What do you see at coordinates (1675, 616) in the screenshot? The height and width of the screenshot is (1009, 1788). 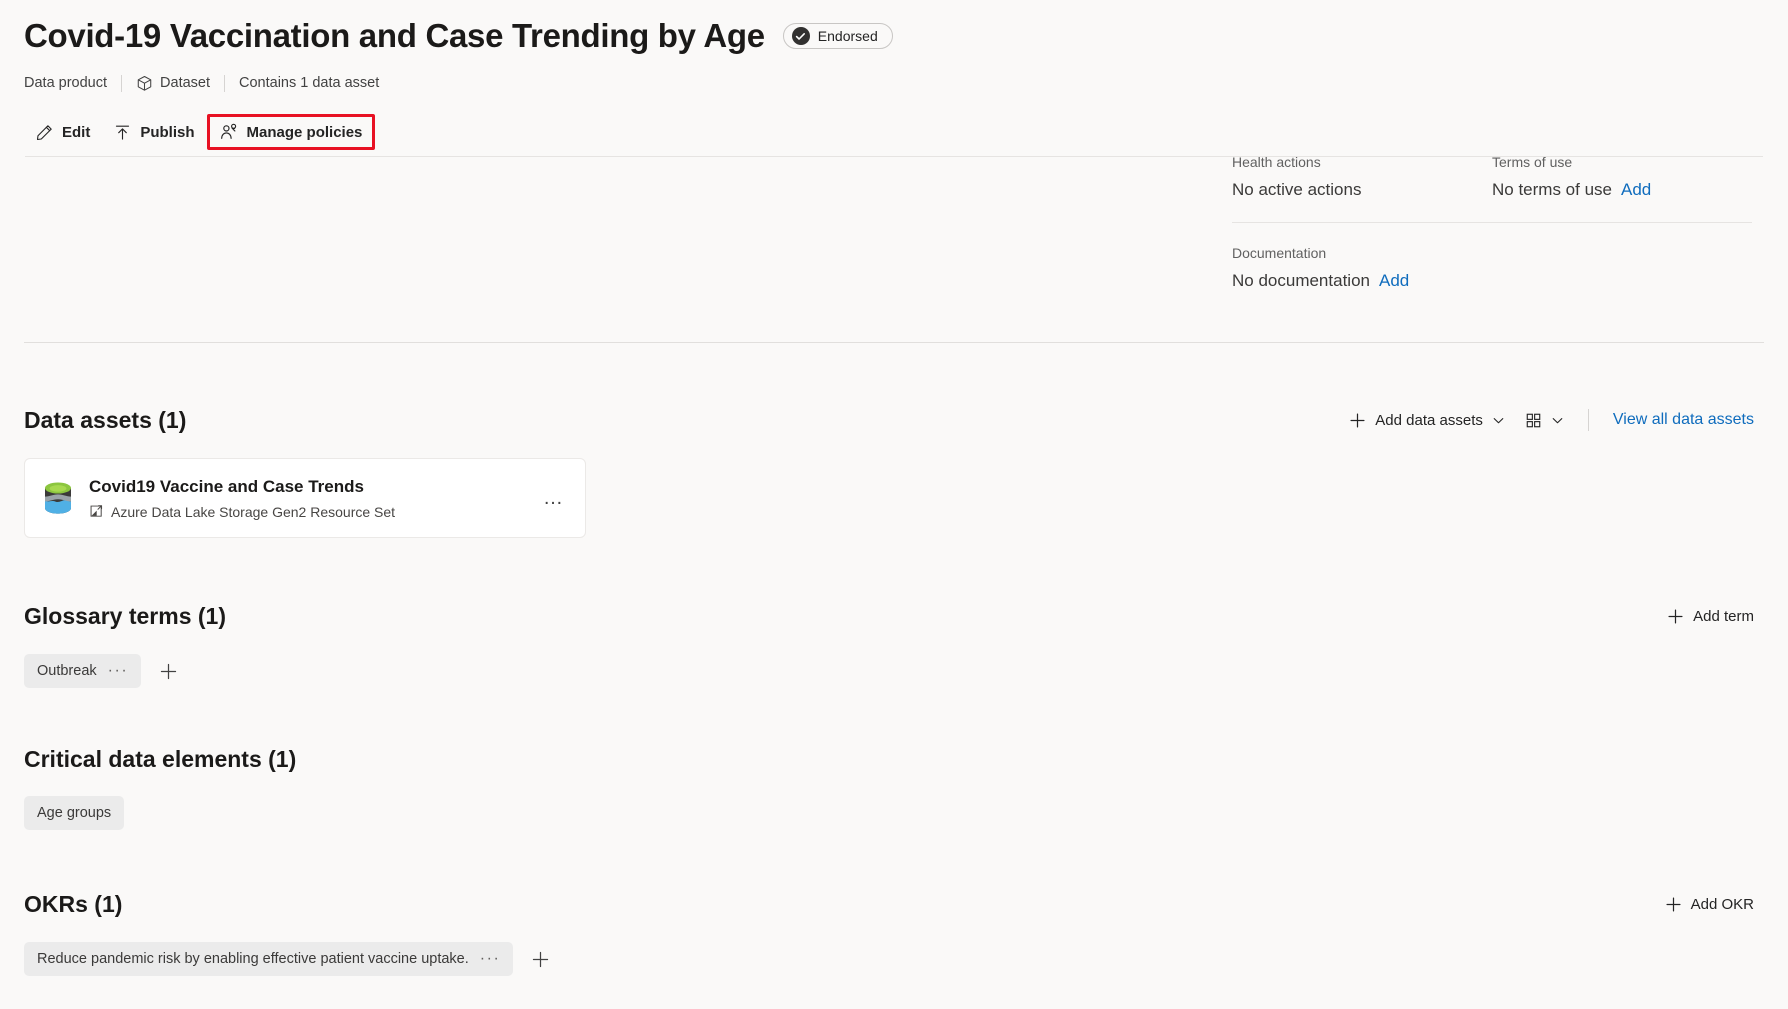 I see `plus-icon-term` at bounding box center [1675, 616].